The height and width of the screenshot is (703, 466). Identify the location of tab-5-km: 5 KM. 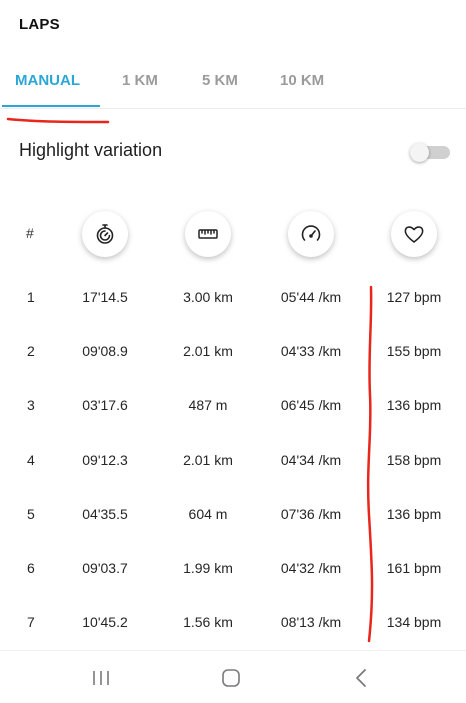
(220, 80).